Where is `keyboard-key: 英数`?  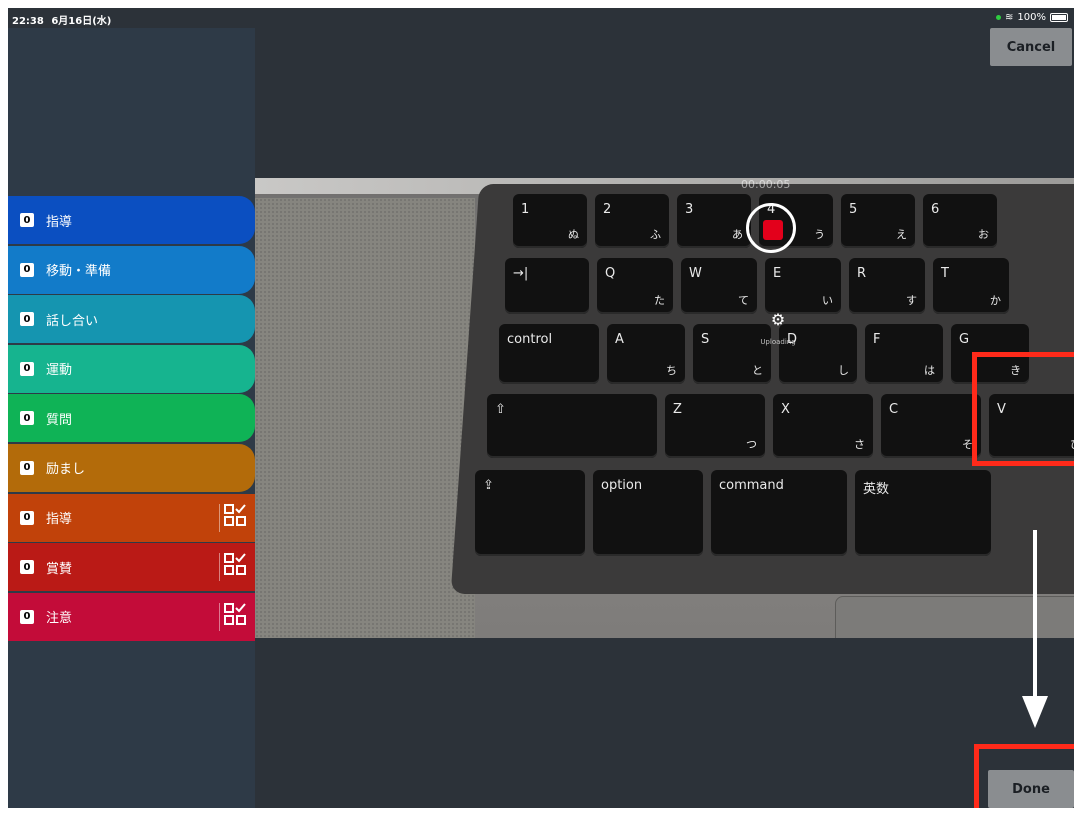
keyboard-key: 英数 is located at coordinates (923, 513).